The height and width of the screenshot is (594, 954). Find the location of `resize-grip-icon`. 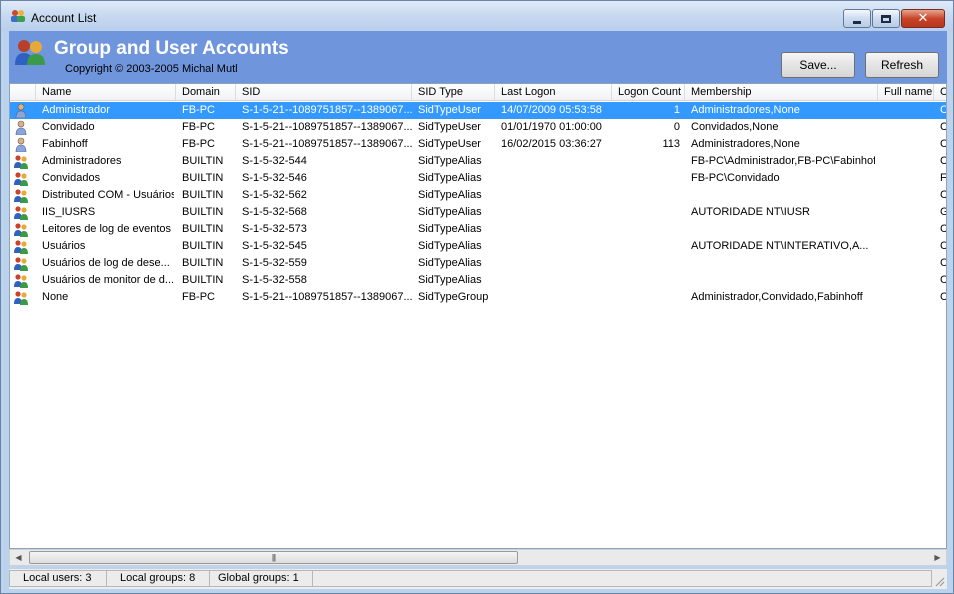

resize-grip-icon is located at coordinates (939, 581).